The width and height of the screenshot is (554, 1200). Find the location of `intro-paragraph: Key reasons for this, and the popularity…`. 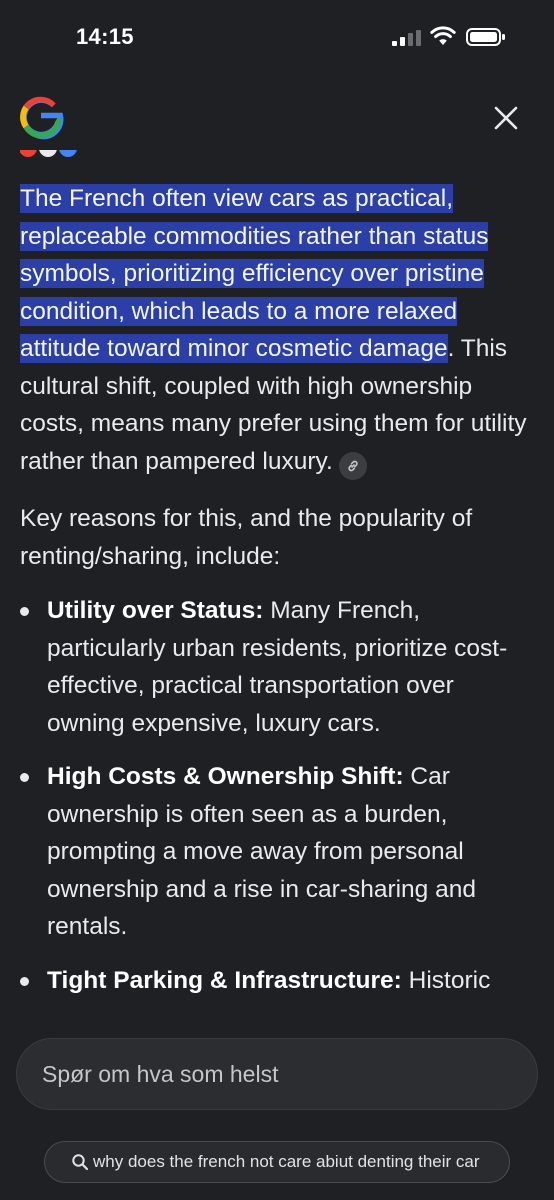

intro-paragraph: Key reasons for this, and the popularity… is located at coordinates (246, 537).